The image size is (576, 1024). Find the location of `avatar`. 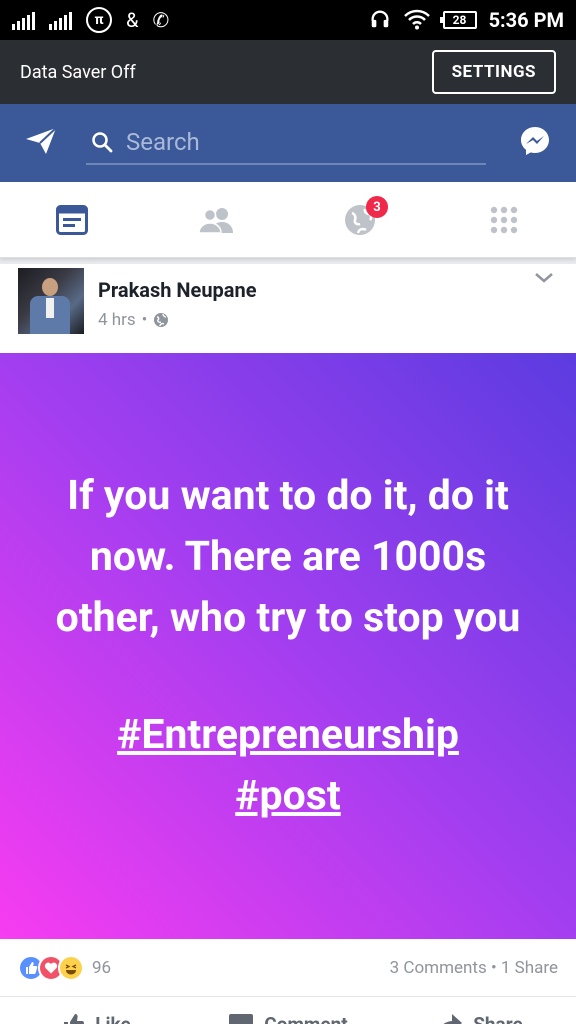

avatar is located at coordinates (51, 301).